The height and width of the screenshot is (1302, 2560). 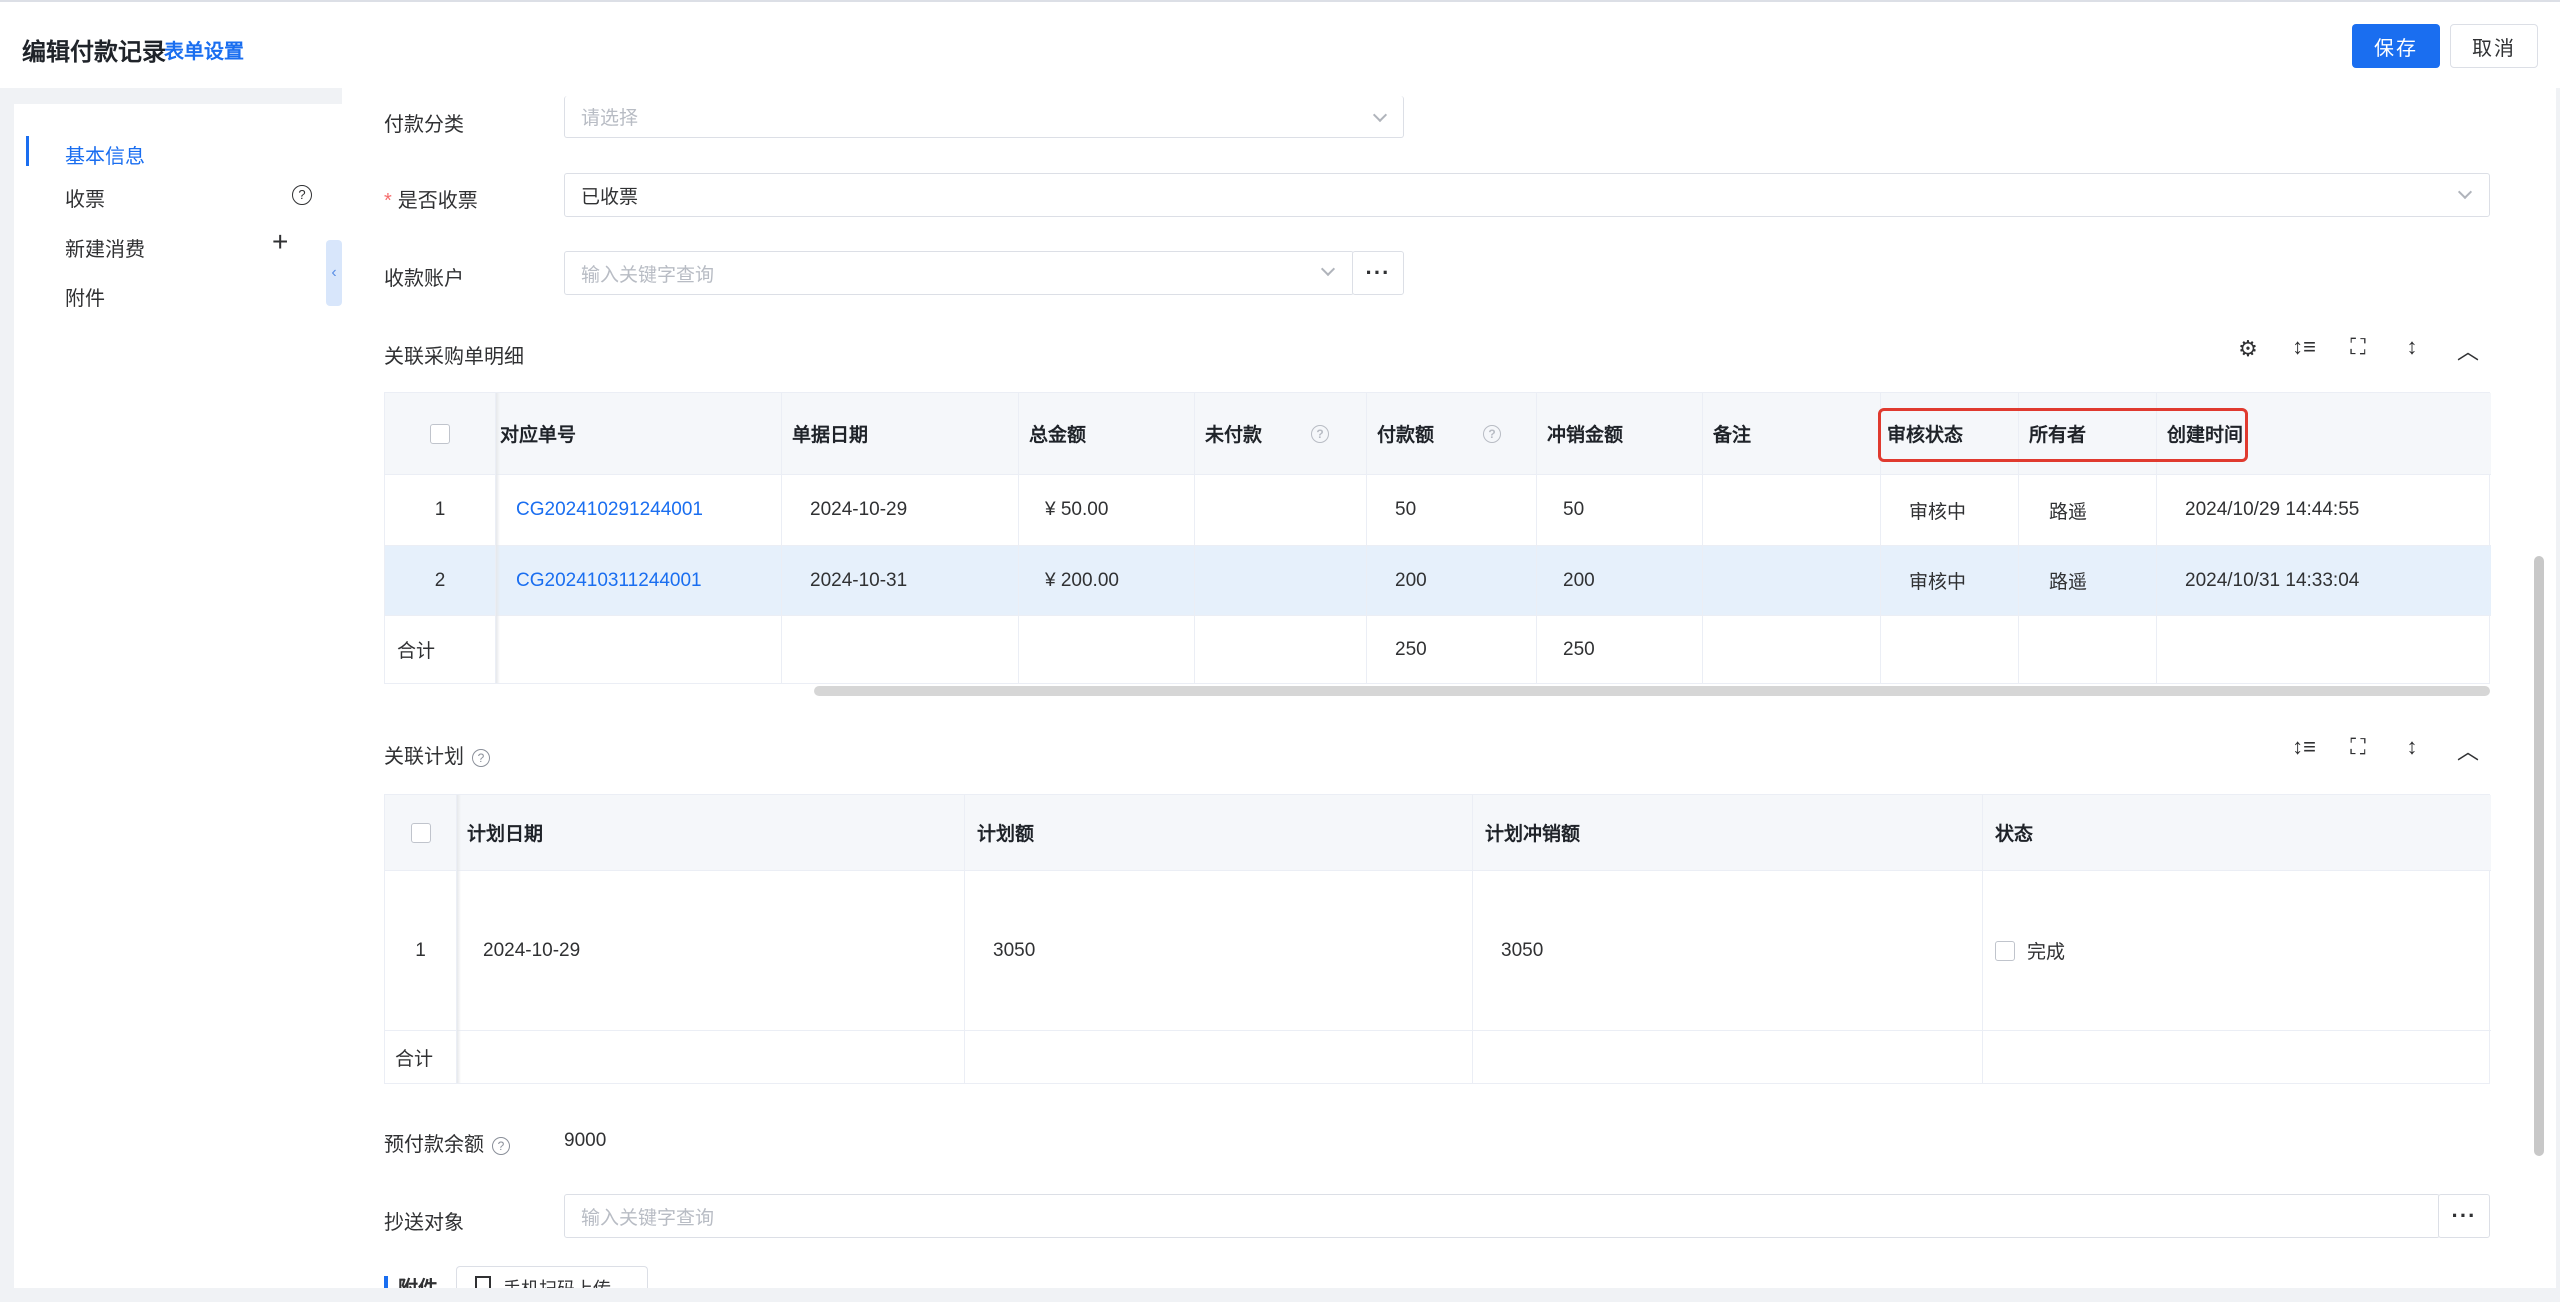 What do you see at coordinates (1652, 691) in the screenshot?
I see `horizontal-scrollbar` at bounding box center [1652, 691].